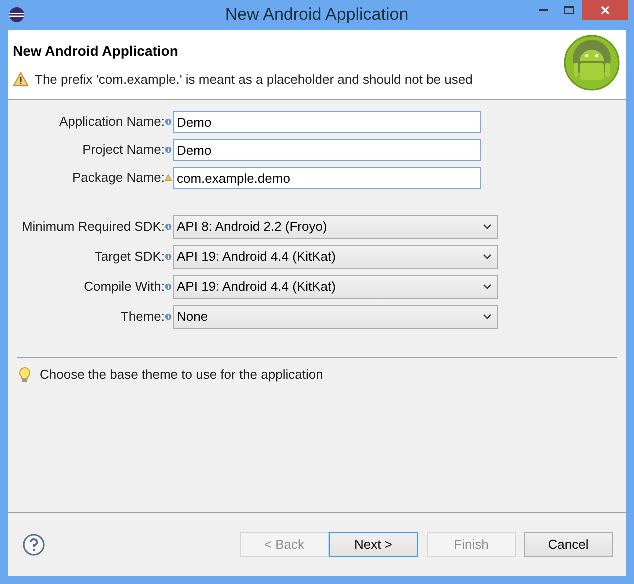 Image resolution: width=634 pixels, height=584 pixels. Describe the element at coordinates (34, 545) in the screenshot. I see `help-icon` at that location.